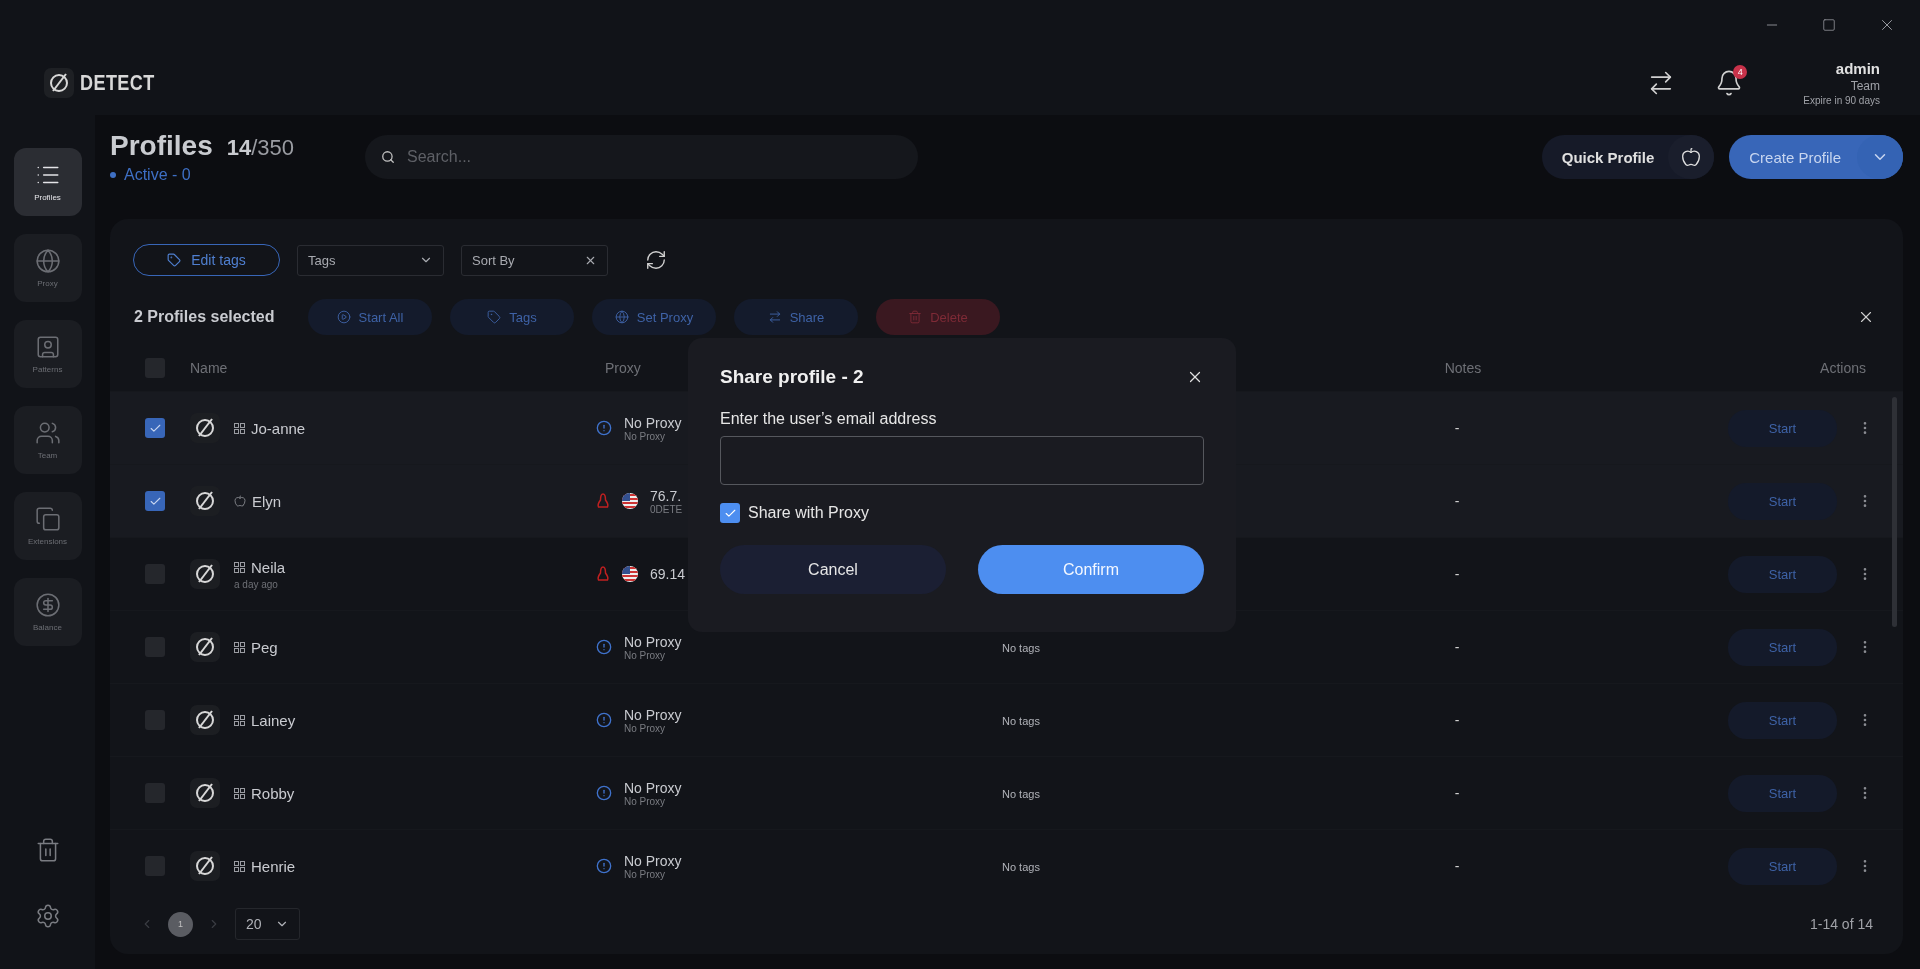 The image size is (1920, 969). Describe the element at coordinates (161, 146) in the screenshot. I see `page-title: Profiles` at that location.